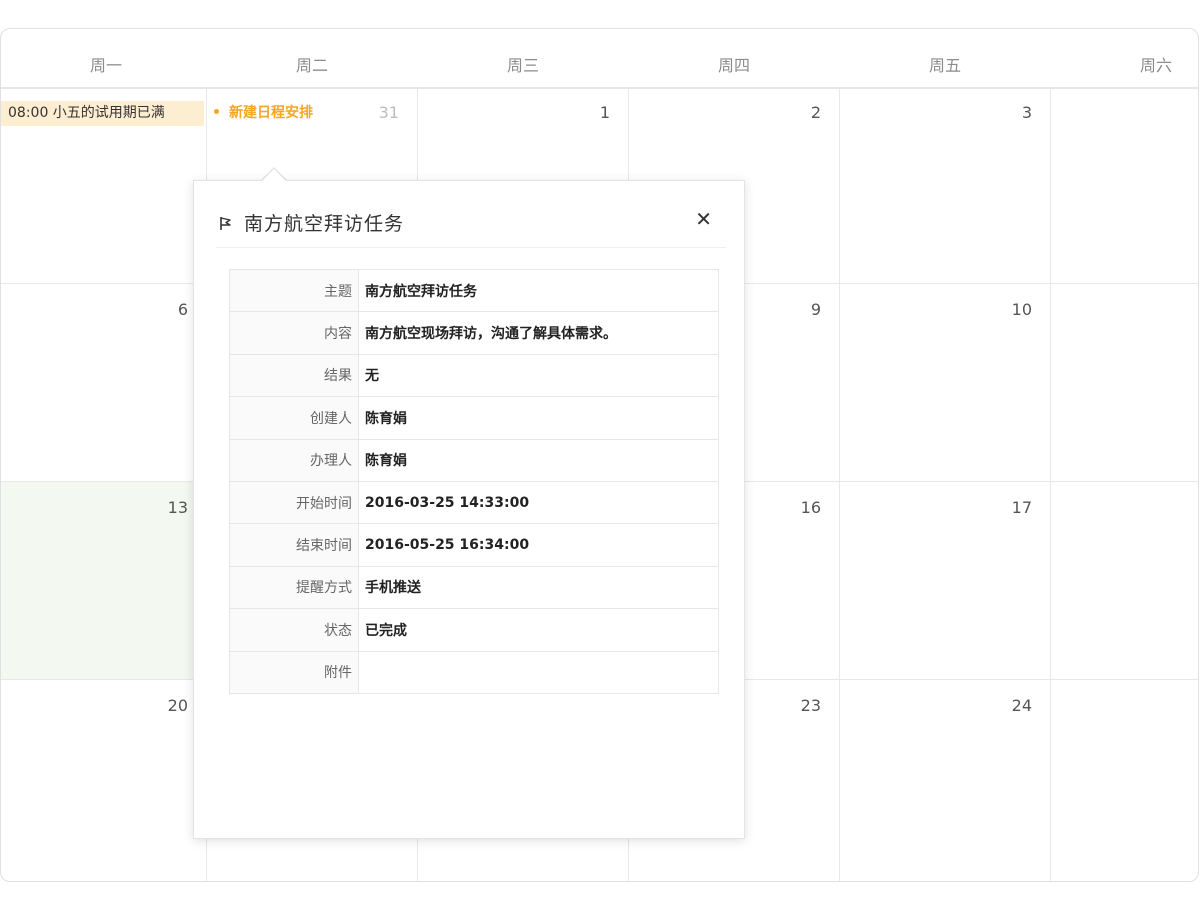 The image size is (1200, 911). I want to click on new-event-link: 新建日程安排, so click(263, 113).